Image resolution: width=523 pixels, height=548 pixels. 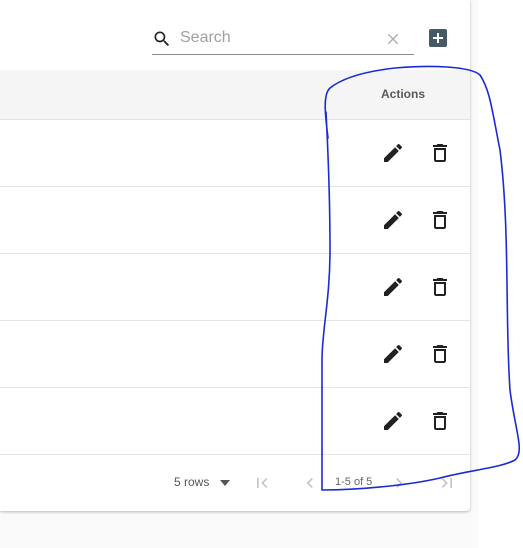 What do you see at coordinates (399, 483) in the screenshot?
I see `chevron-right-icon` at bounding box center [399, 483].